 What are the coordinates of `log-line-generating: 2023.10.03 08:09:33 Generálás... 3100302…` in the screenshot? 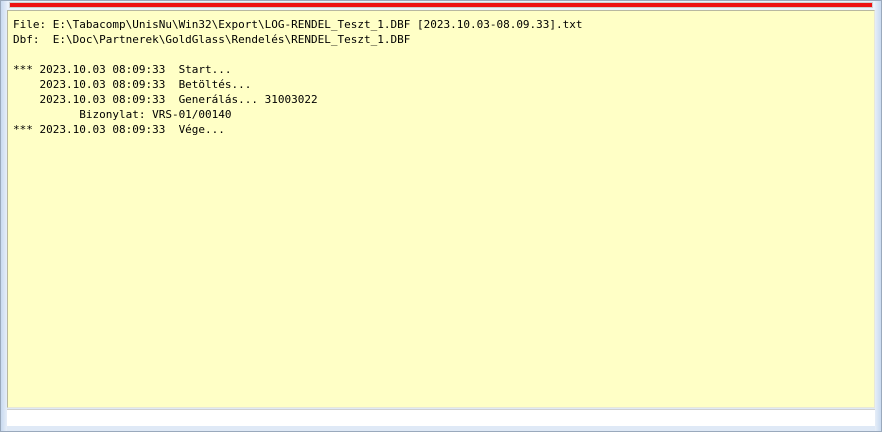 It's located at (165, 99).